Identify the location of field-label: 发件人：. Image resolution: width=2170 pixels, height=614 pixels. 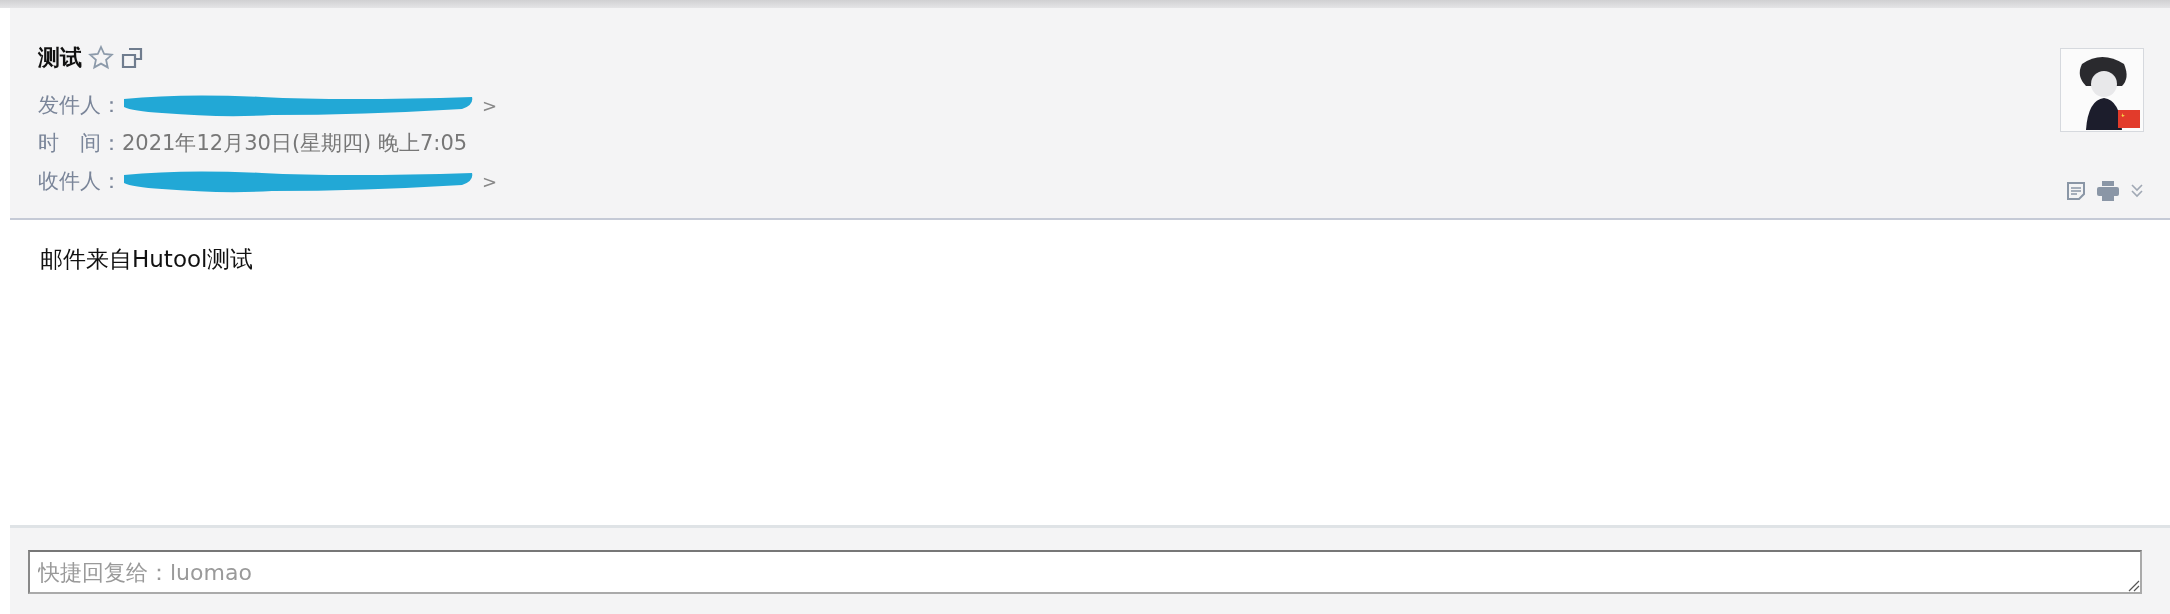
(80, 105).